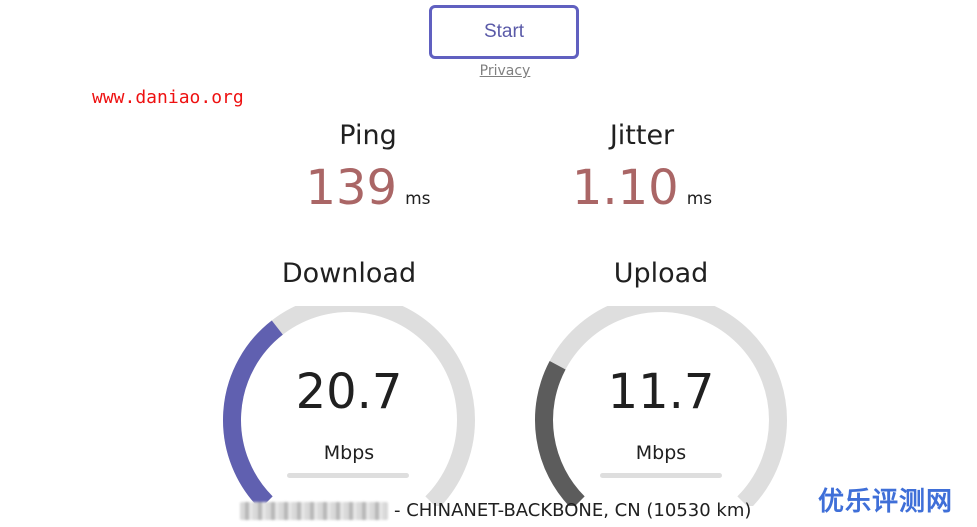 This screenshot has height=527, width=977. I want to click on ping-unit: ms, so click(418, 199).